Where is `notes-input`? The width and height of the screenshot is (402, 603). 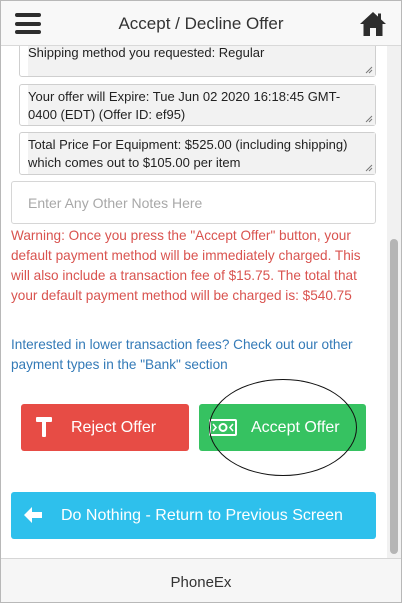
notes-input is located at coordinates (193, 202).